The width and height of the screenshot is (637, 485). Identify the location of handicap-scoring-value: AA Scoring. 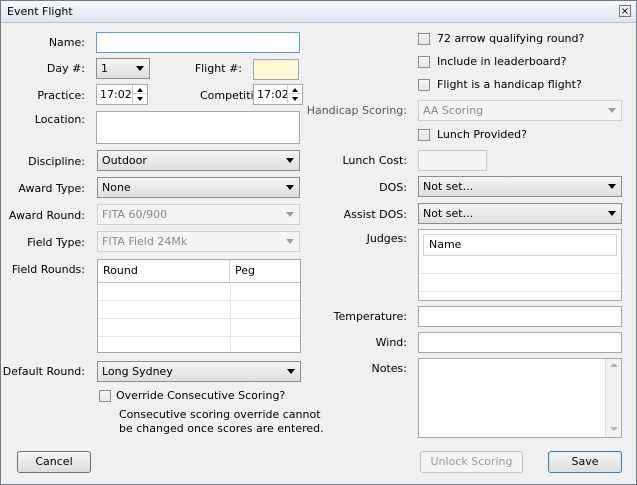
(453, 110).